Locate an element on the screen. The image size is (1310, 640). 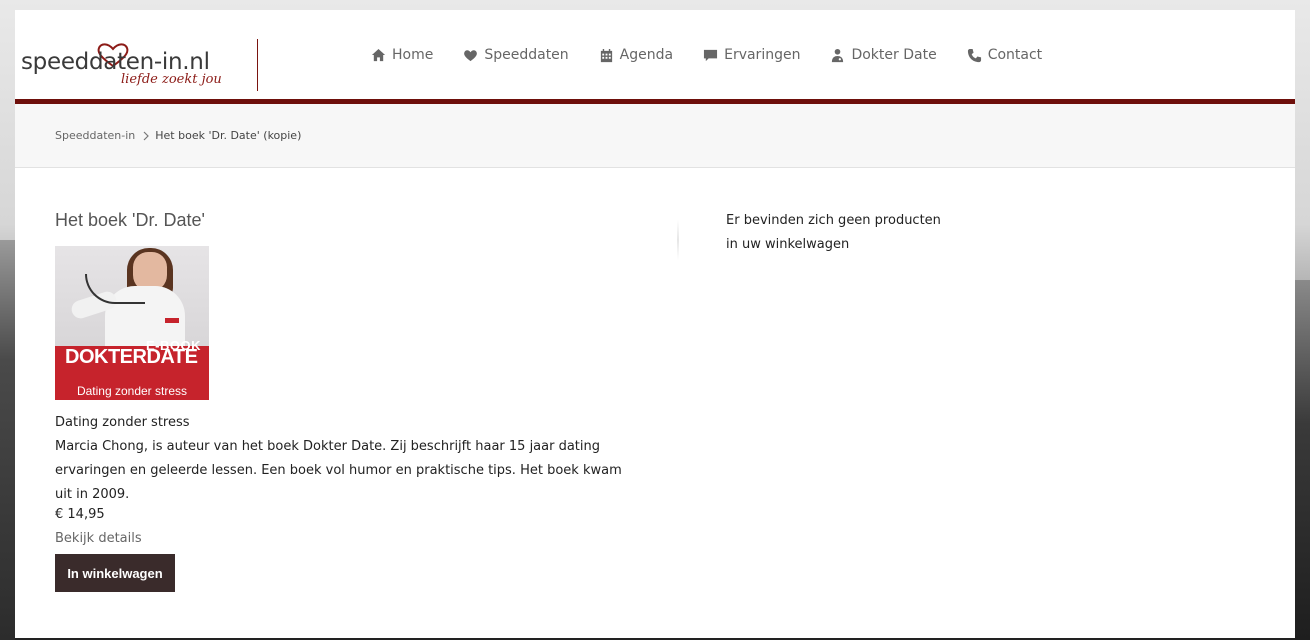
nav-item-speeddaten: Speeddaten is located at coordinates (516, 55).